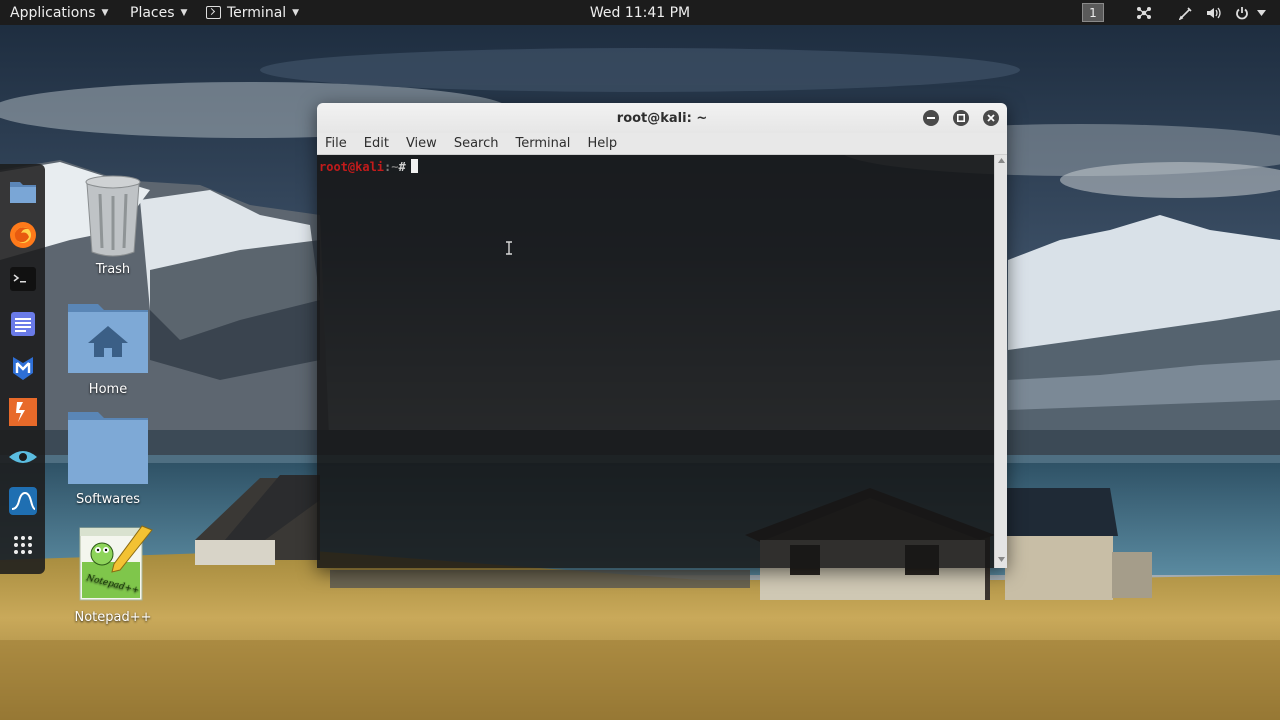  I want to click on close-button, so click(991, 118).